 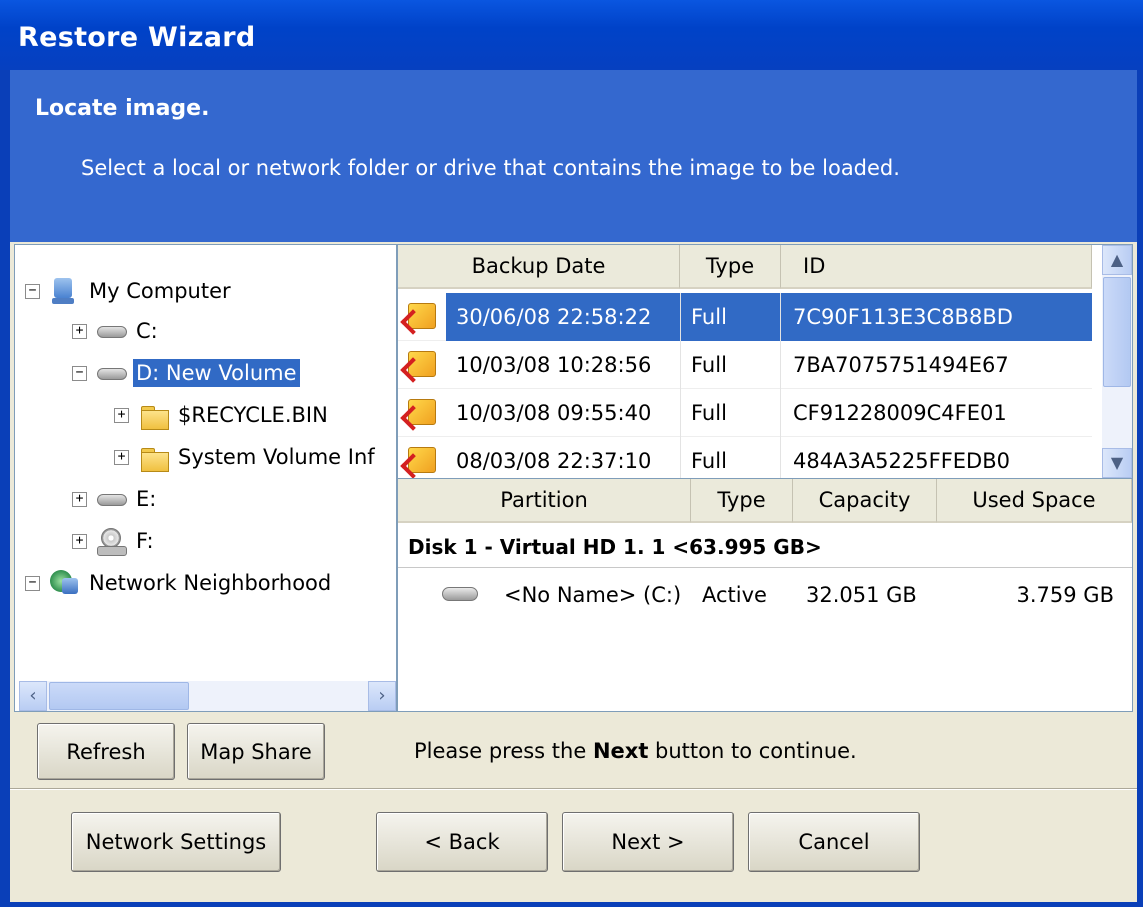 What do you see at coordinates (834, 842) in the screenshot?
I see `cancel-button: Cancel` at bounding box center [834, 842].